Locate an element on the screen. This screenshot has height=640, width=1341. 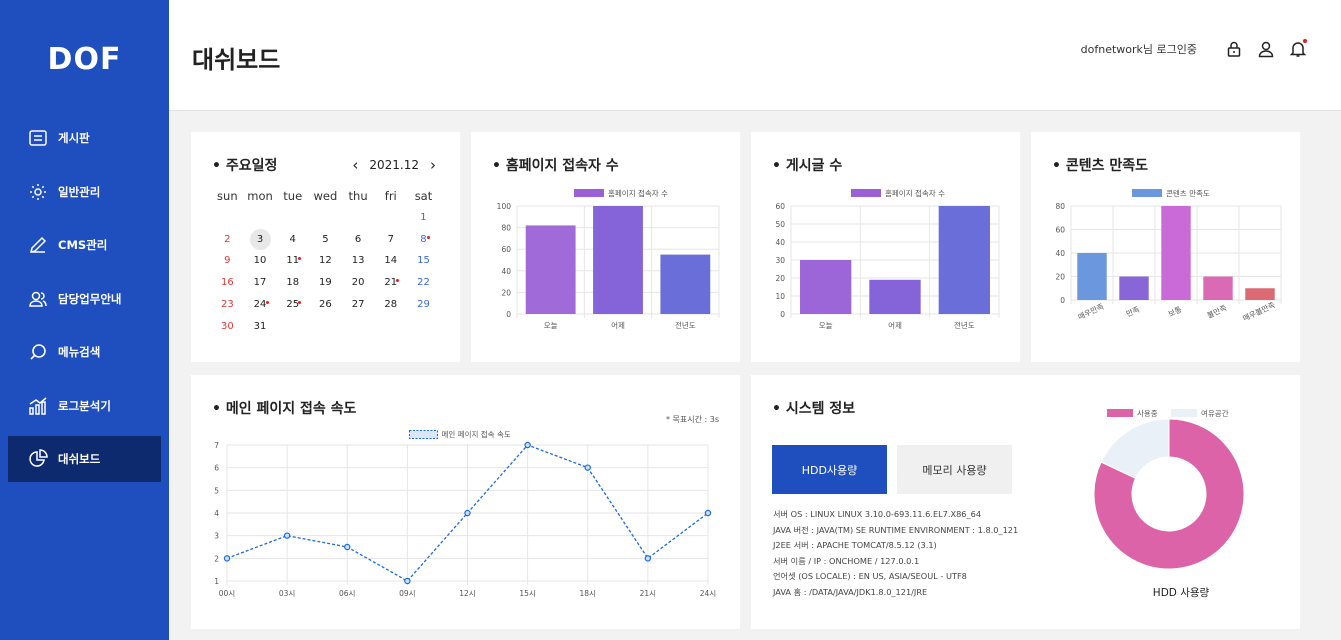
calendar-day: 21 is located at coordinates (390, 282).